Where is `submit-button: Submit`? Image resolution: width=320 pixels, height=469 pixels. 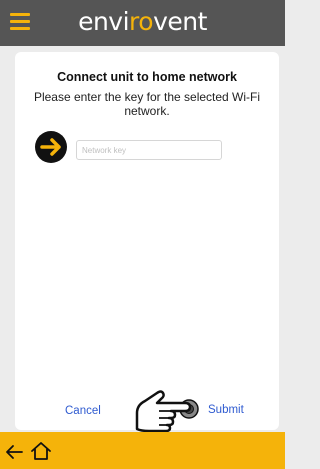
submit-button: Submit is located at coordinates (226, 410).